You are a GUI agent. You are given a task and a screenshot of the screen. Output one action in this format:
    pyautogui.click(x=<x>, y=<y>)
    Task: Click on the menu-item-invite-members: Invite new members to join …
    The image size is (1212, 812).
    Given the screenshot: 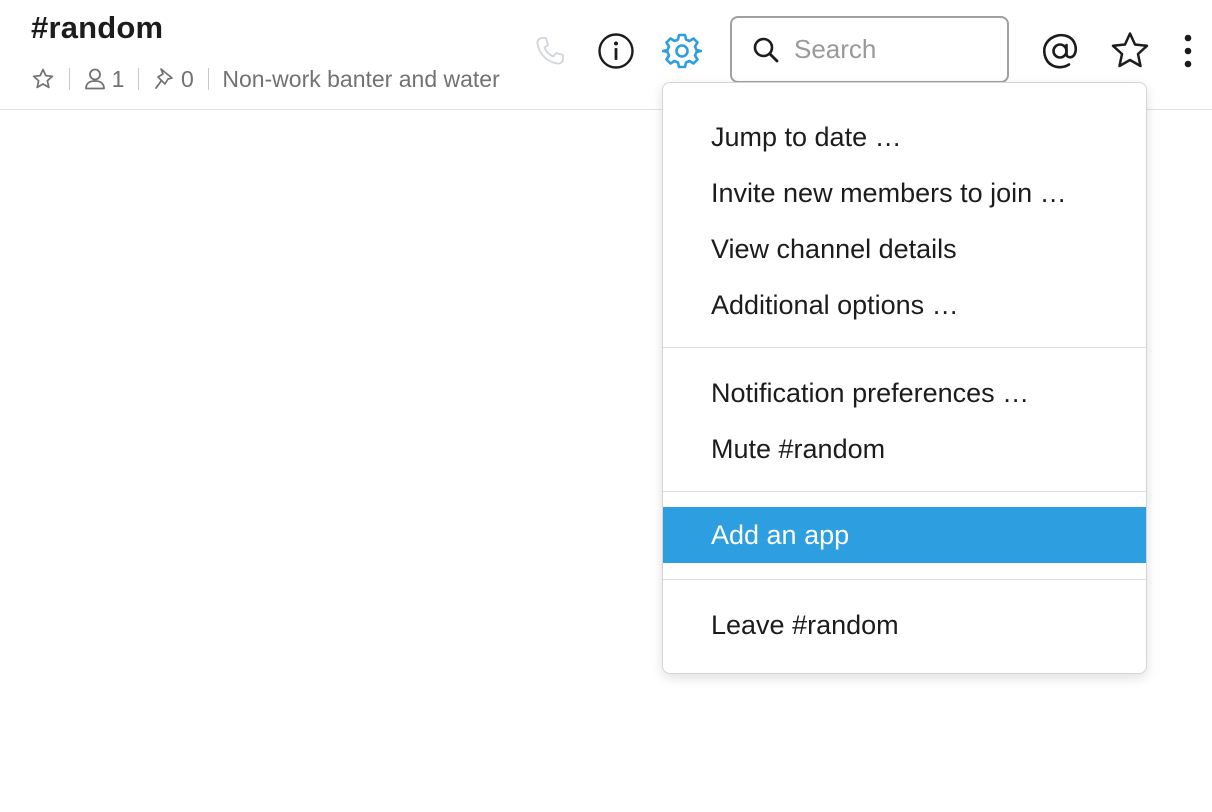 What is the action you would take?
    pyautogui.click(x=904, y=193)
    